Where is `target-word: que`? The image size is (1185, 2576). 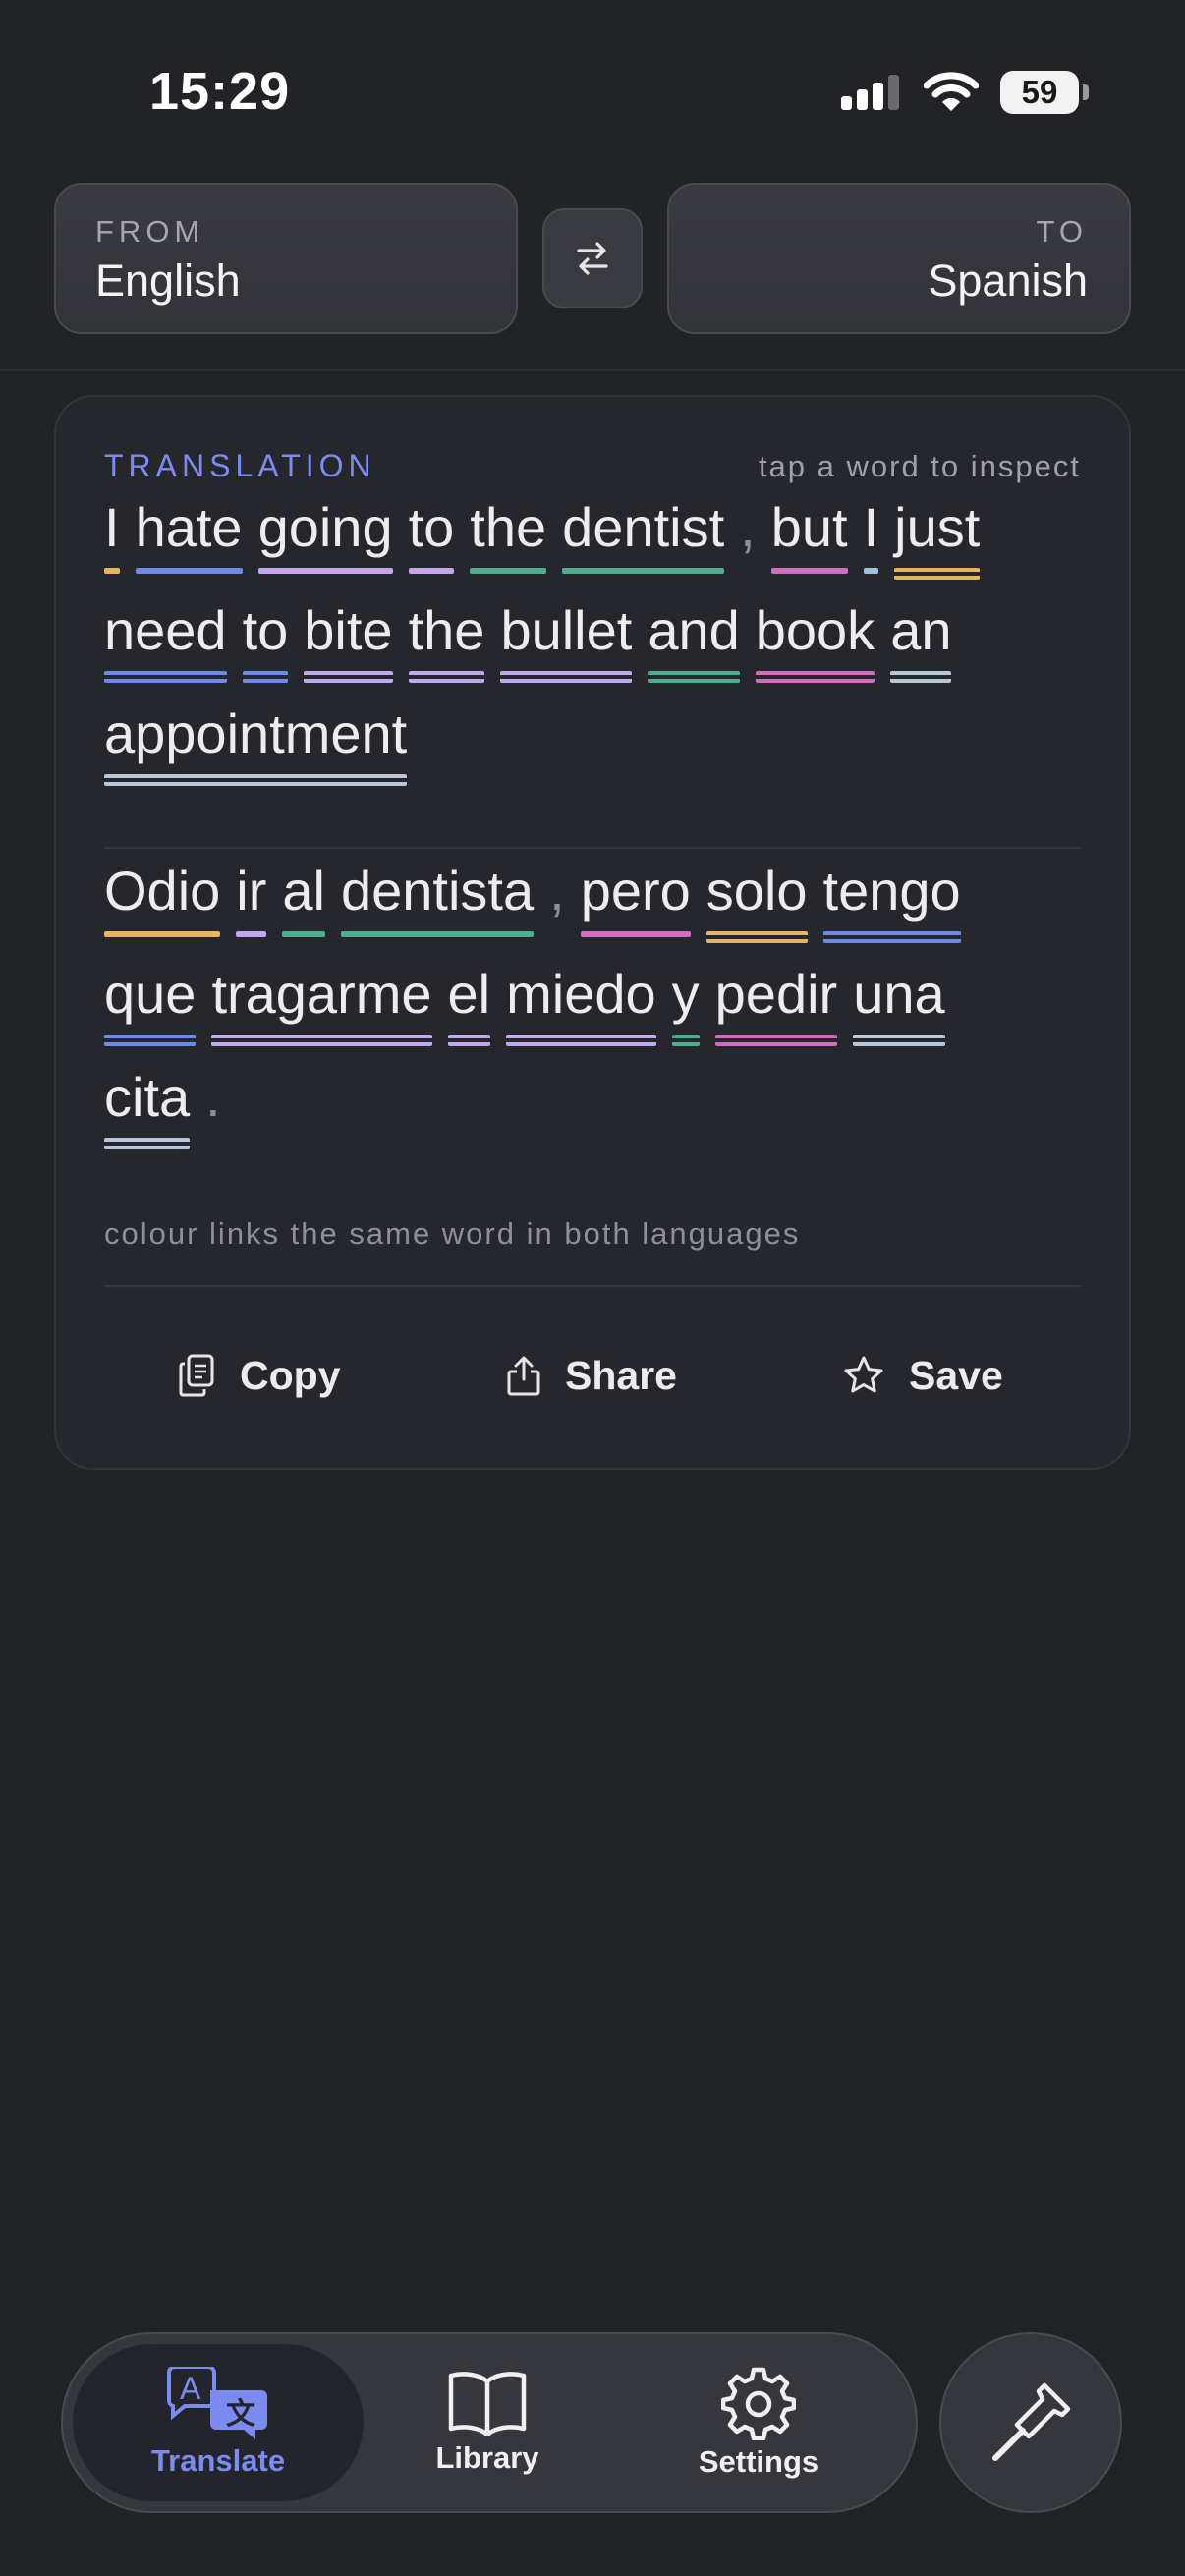
target-word: que is located at coordinates (151, 1003).